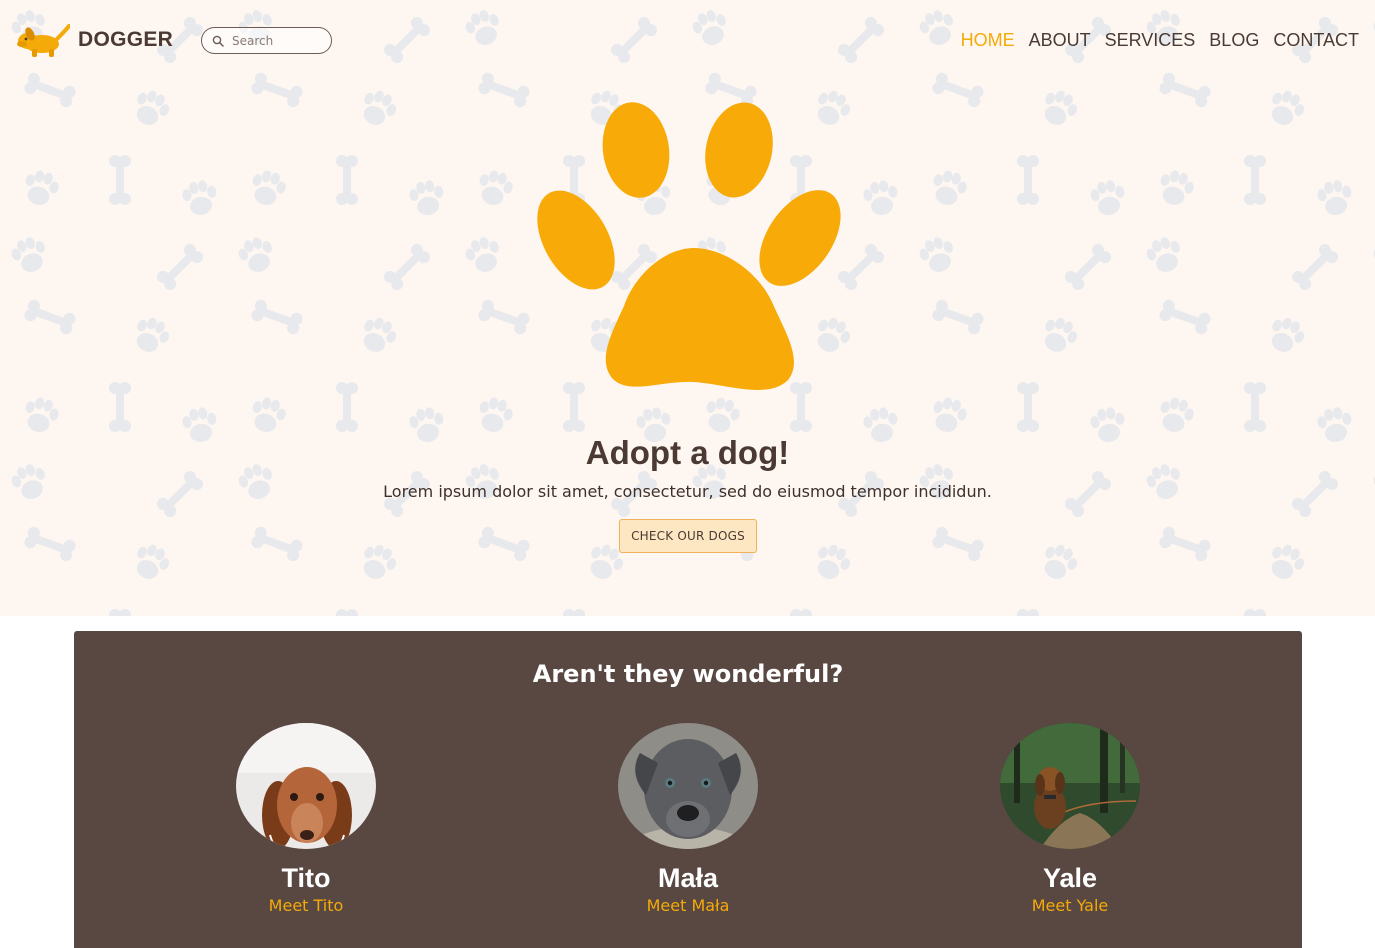  Describe the element at coordinates (218, 41) in the screenshot. I see `search-icon` at that location.